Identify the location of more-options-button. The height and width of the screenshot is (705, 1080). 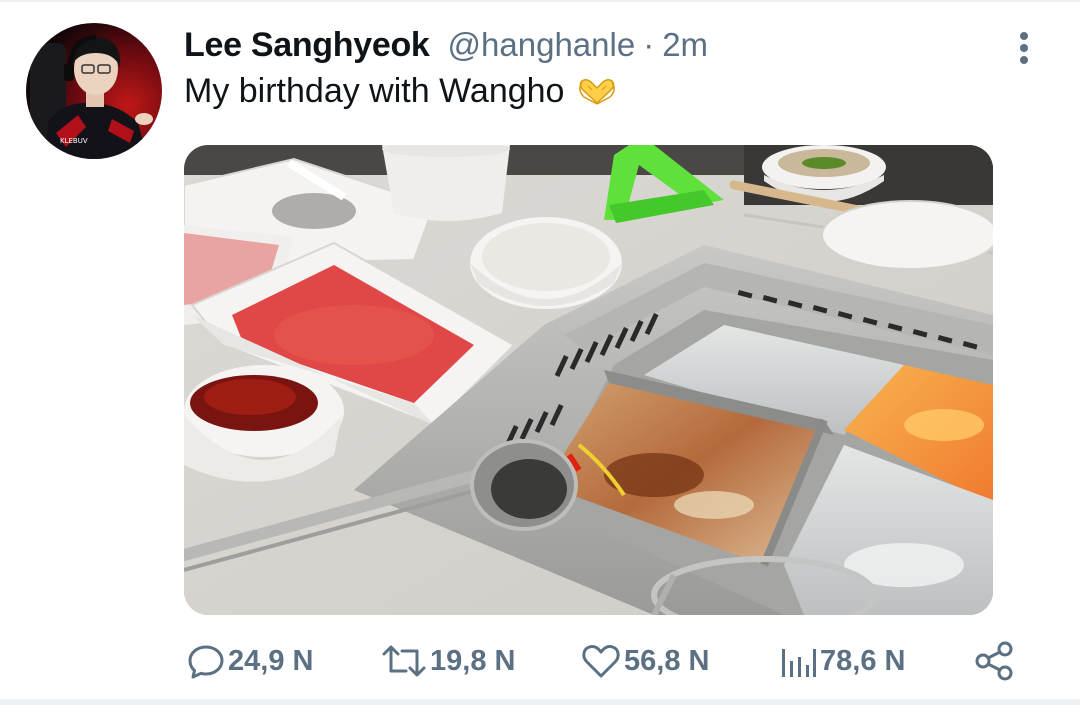
(1024, 48).